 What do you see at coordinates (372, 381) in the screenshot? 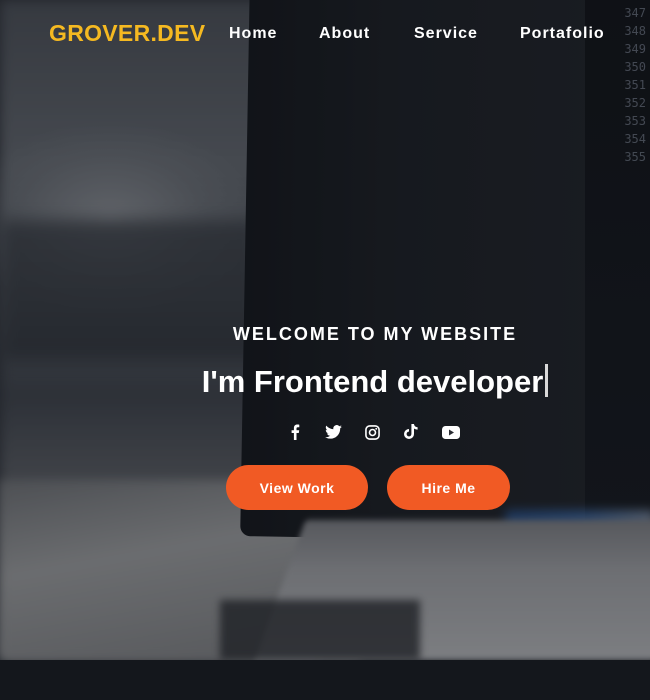
I see `typed-text: I'm Frontend developer` at bounding box center [372, 381].